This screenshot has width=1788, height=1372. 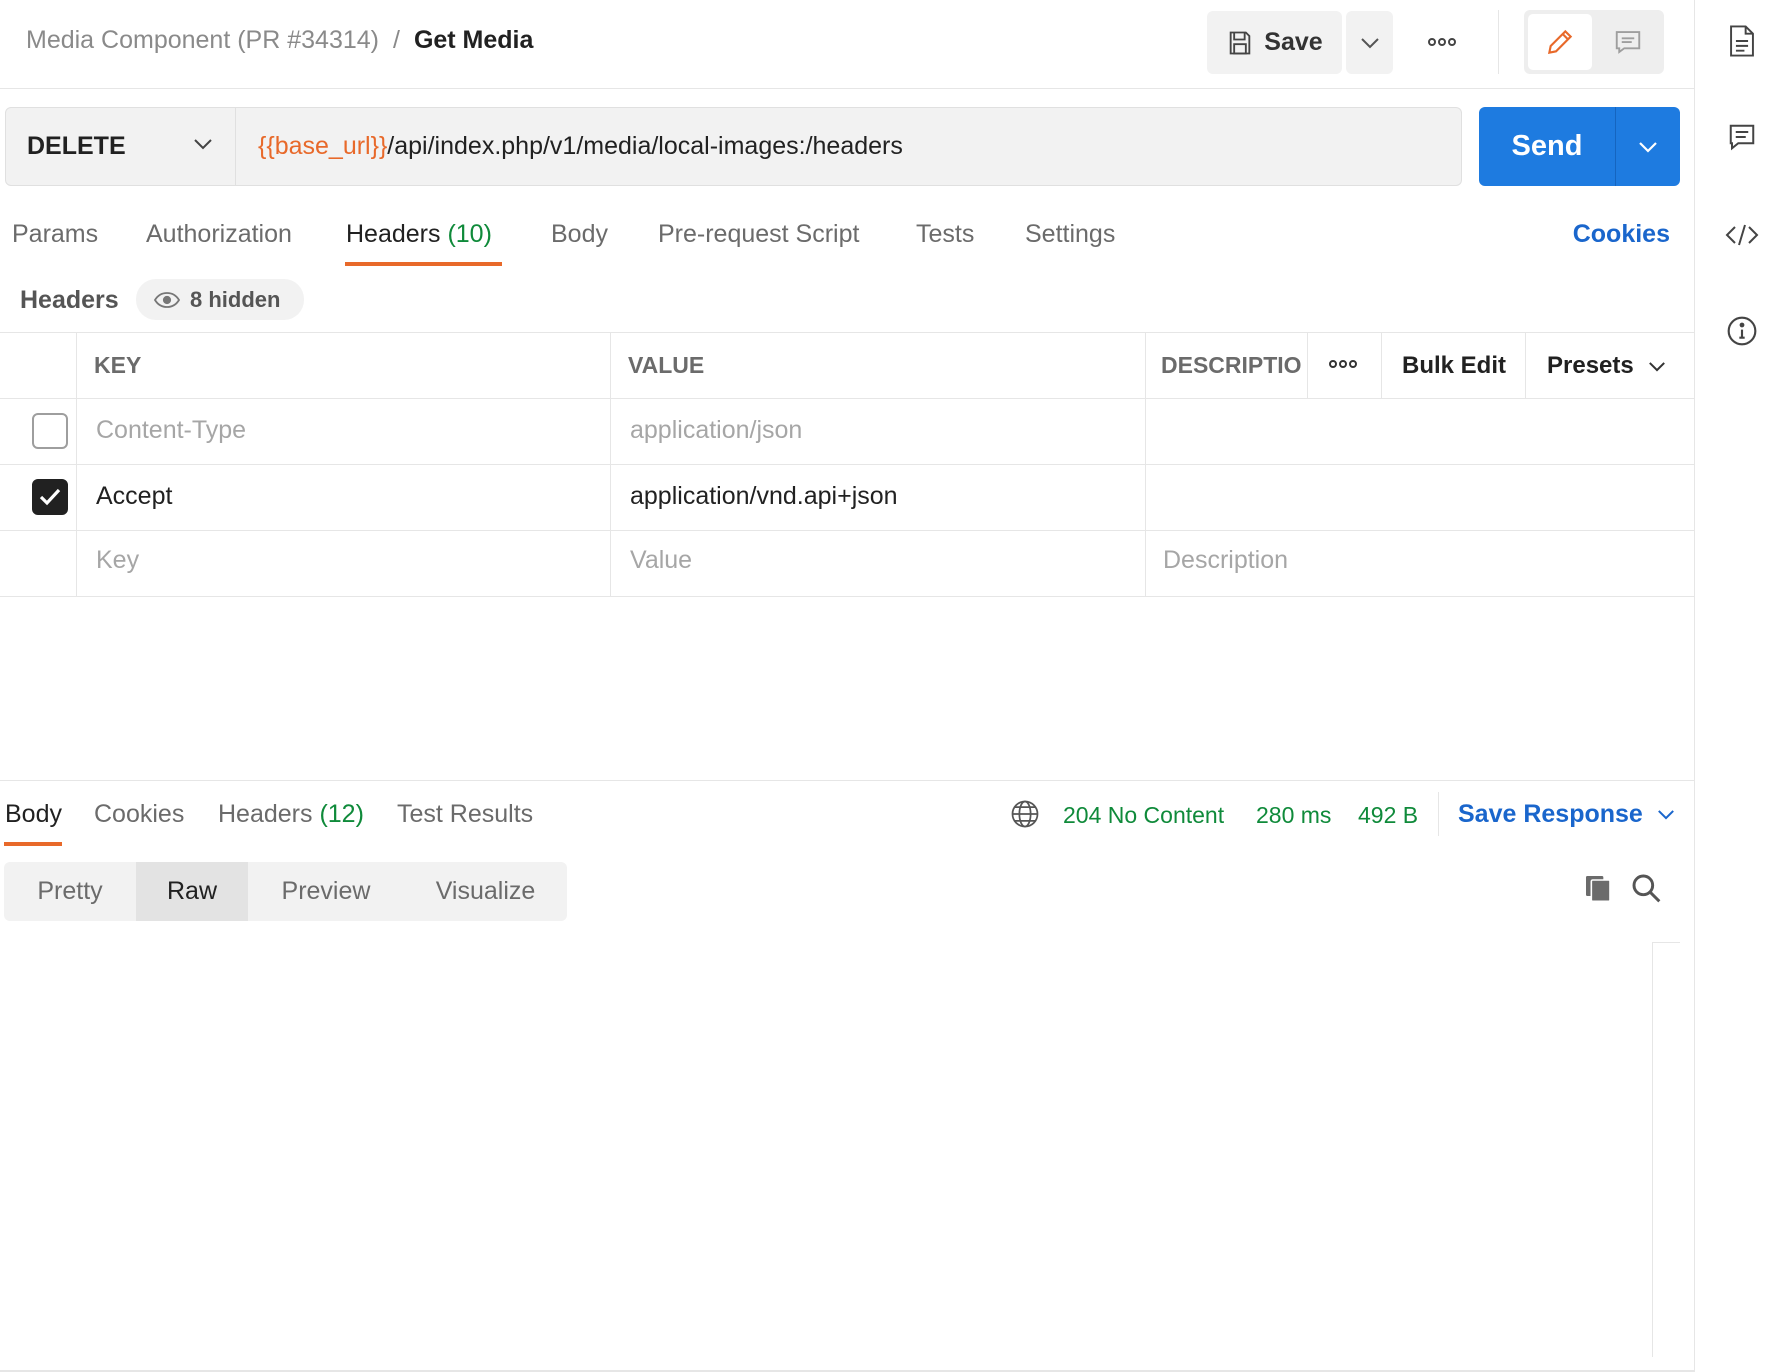 I want to click on right-sidebar, so click(x=1741, y=686).